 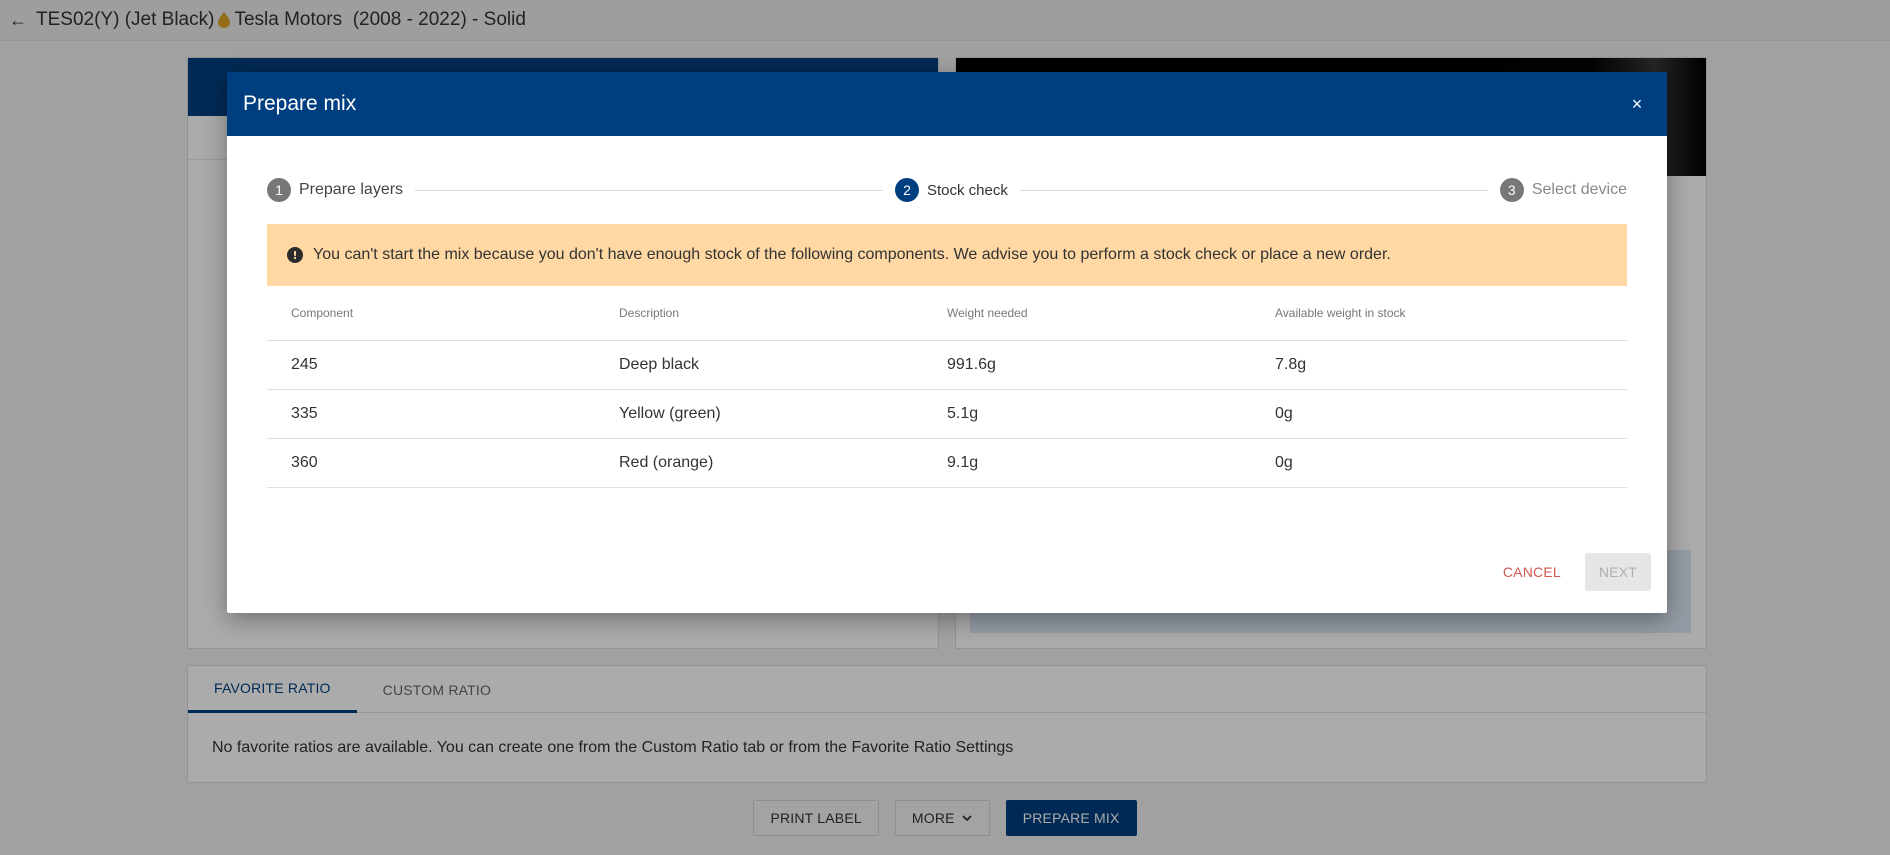 I want to click on cell-weight-needed: 9.1g, so click(x=963, y=462).